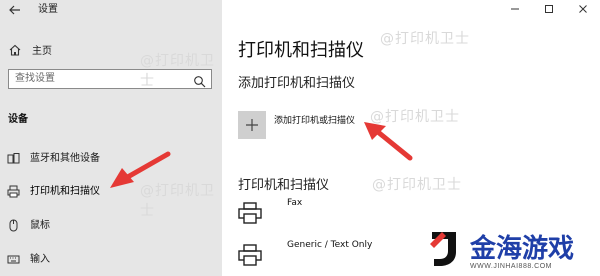 The width and height of the screenshot is (600, 276). I want to click on plus-icon, so click(252, 125).